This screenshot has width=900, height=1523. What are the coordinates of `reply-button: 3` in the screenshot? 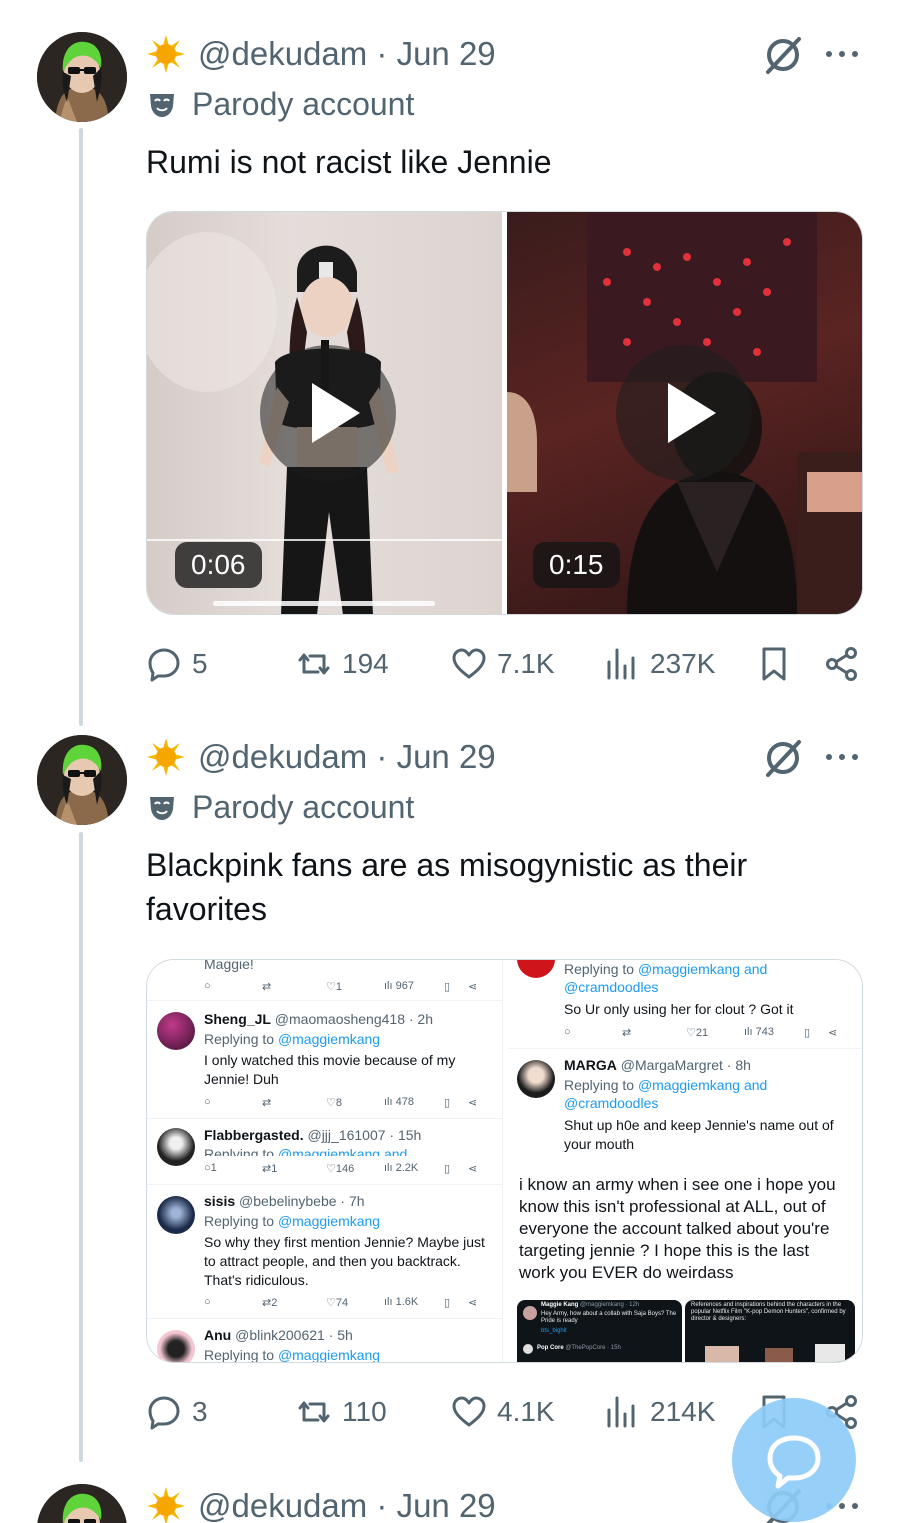 It's located at (177, 1412).